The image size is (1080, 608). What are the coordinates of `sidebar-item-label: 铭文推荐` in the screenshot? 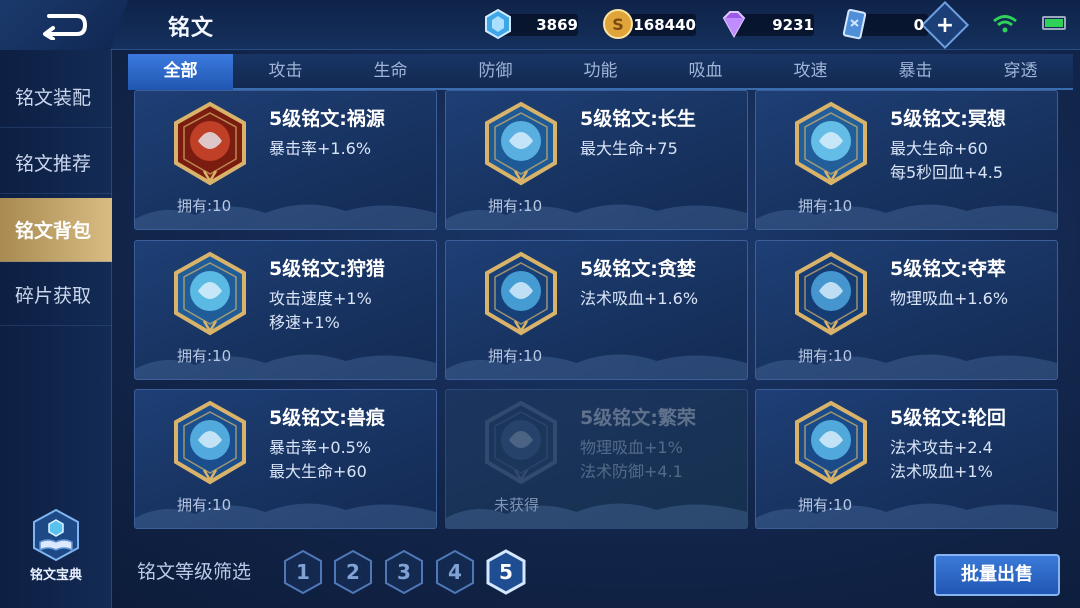 It's located at (53, 164).